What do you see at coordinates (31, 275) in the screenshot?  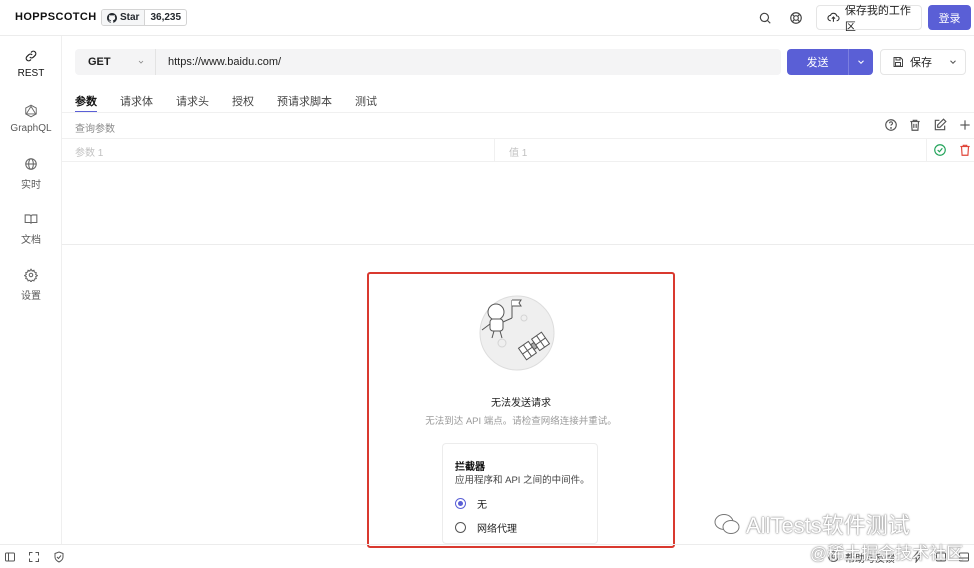 I see `gear-icon` at bounding box center [31, 275].